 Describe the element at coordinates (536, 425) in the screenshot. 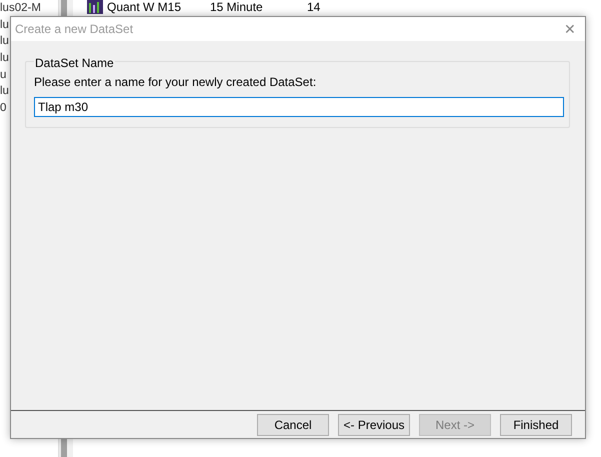

I see `wizard-button: Finished` at that location.